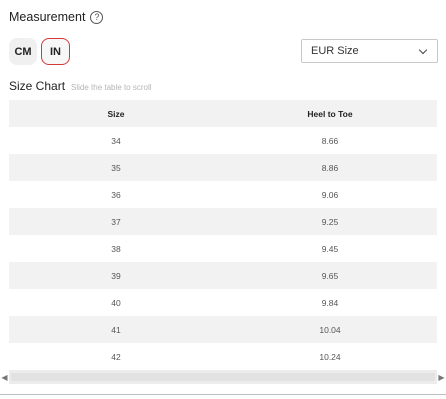  Describe the element at coordinates (47, 17) in the screenshot. I see `measurement-title: Measurement` at that location.